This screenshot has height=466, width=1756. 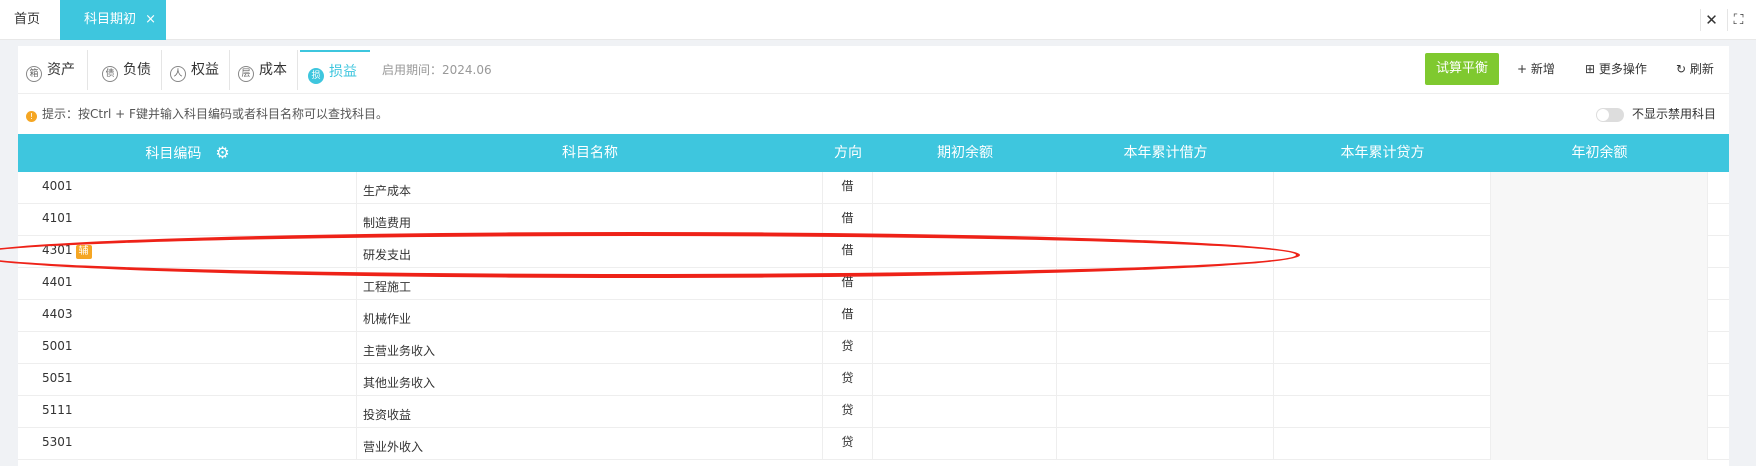 I want to click on gear-icon: ⚙, so click(x=222, y=153).